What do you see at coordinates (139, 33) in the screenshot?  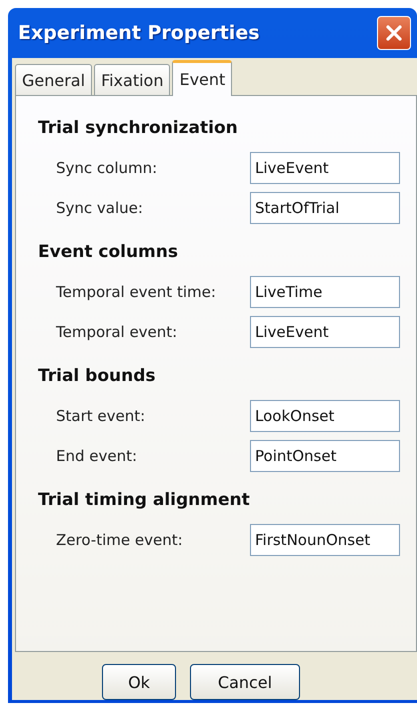 I see `window-title: Experiment Properties` at bounding box center [139, 33].